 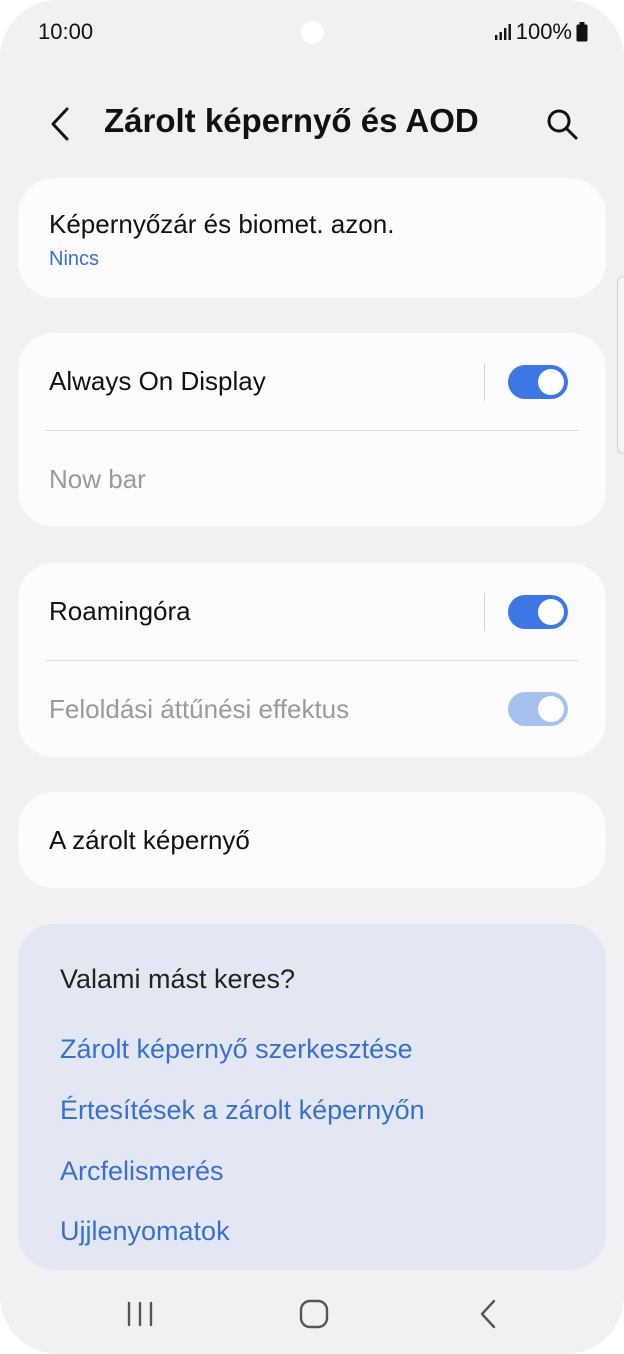 I want to click on unlock-effect-toggle, so click(x=538, y=709).